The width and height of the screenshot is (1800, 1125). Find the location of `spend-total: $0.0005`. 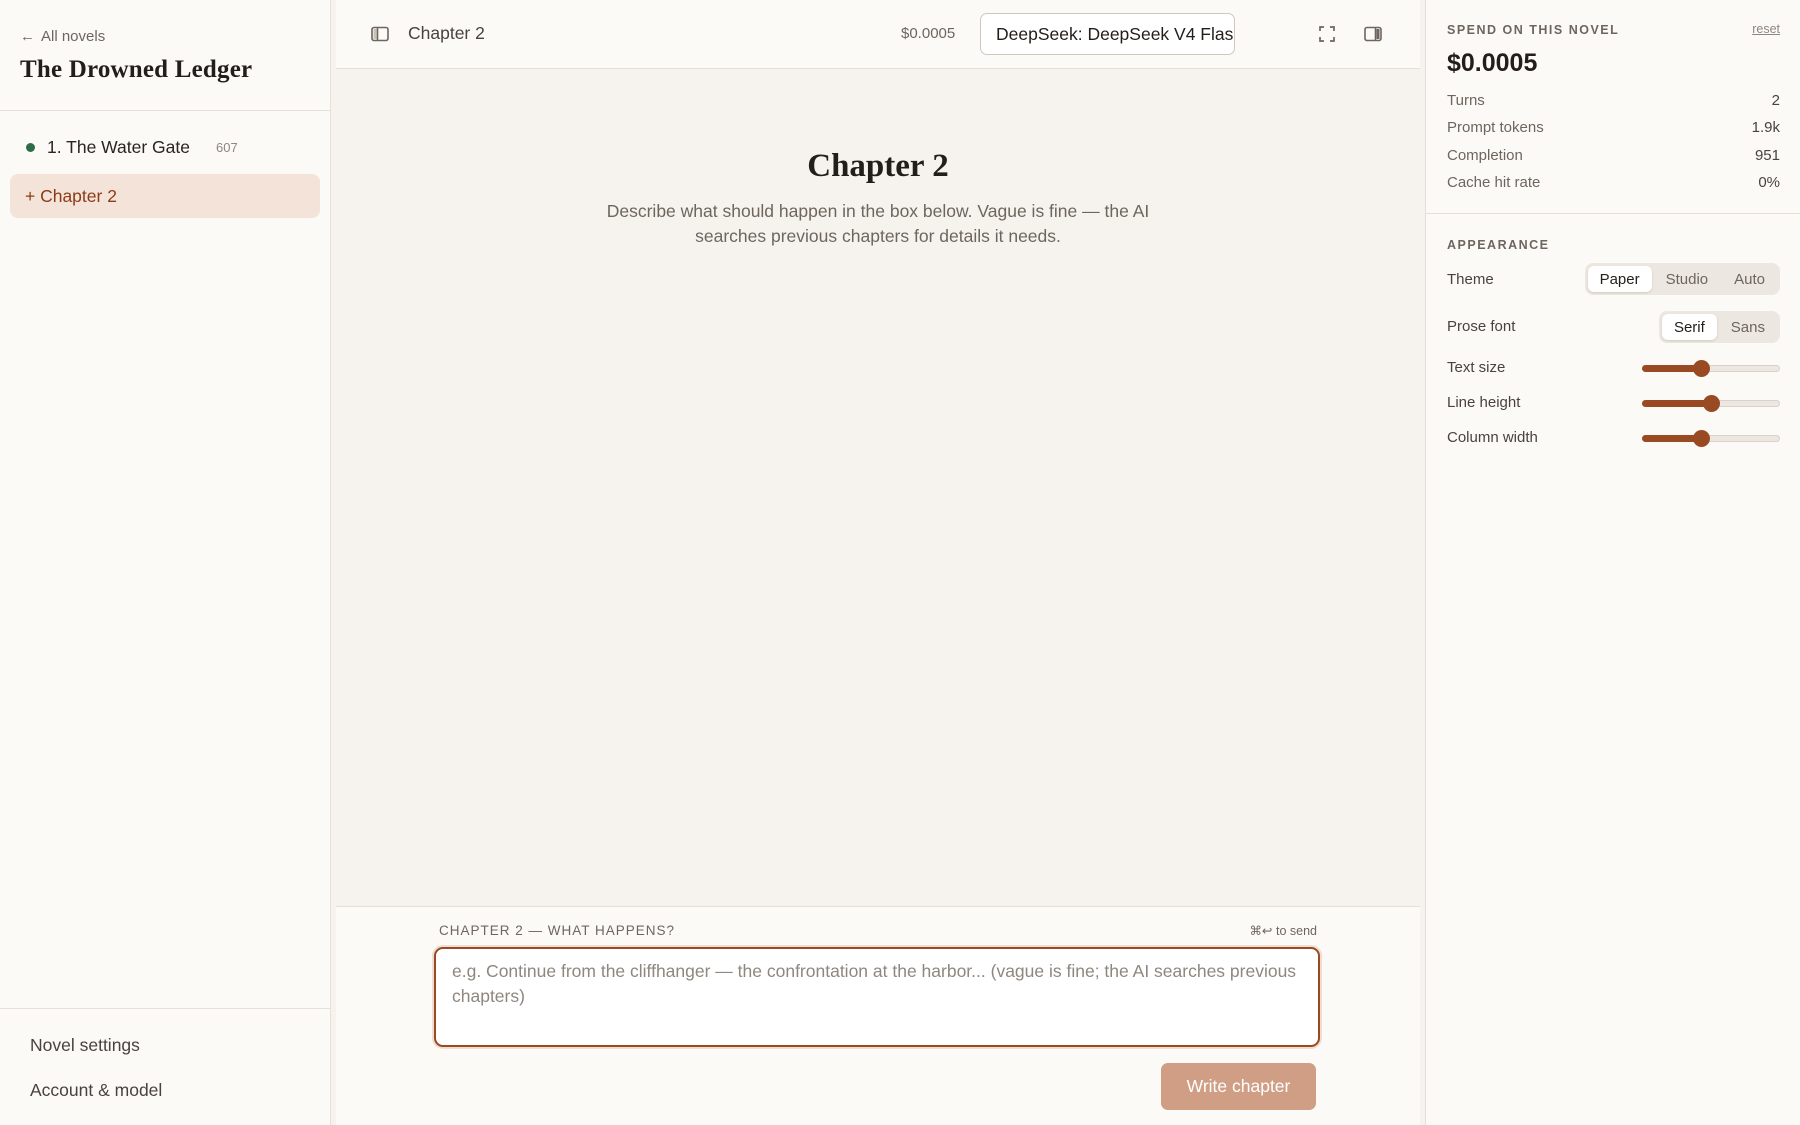

spend-total: $0.0005 is located at coordinates (1492, 63).